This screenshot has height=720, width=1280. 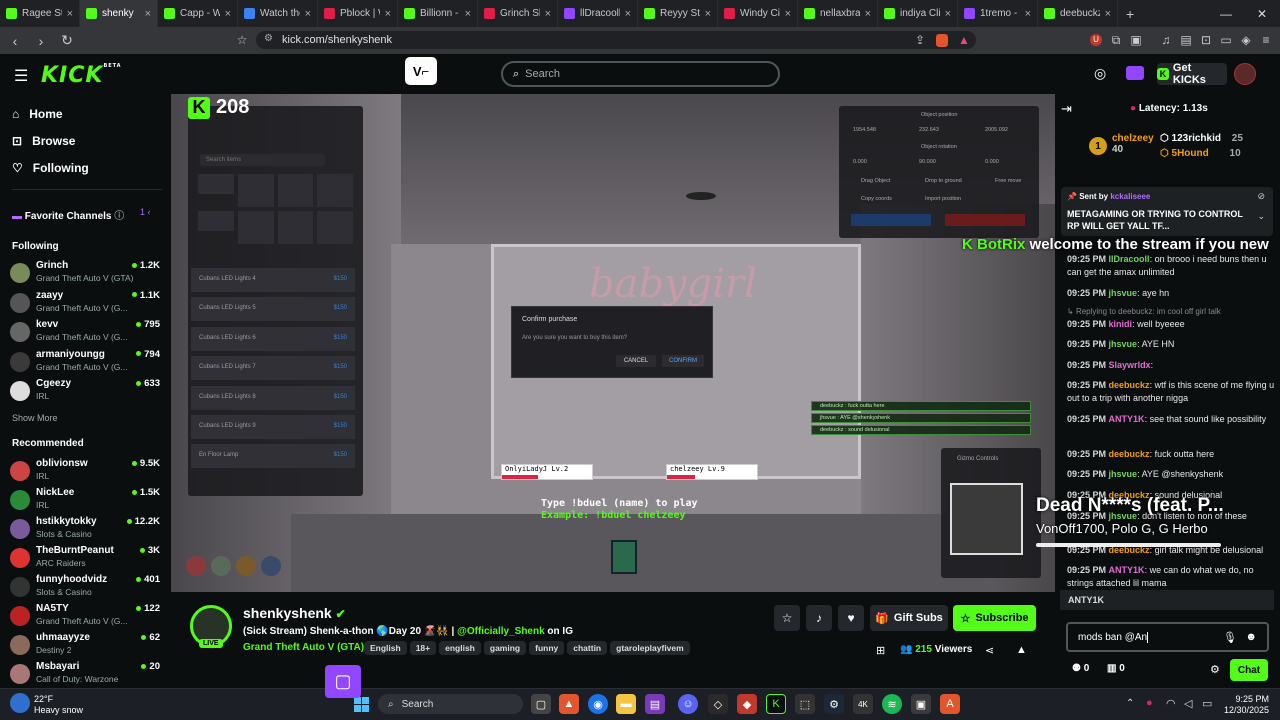 What do you see at coordinates (942, 40) in the screenshot?
I see `brave-shield-icon` at bounding box center [942, 40].